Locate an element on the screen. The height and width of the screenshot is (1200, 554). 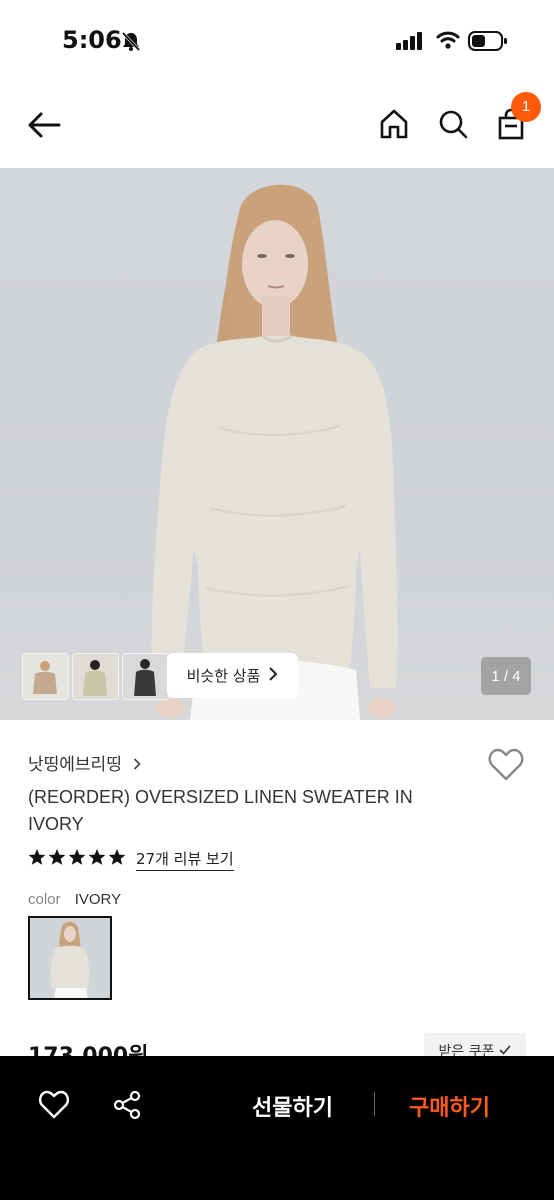
home-icon is located at coordinates (394, 126).